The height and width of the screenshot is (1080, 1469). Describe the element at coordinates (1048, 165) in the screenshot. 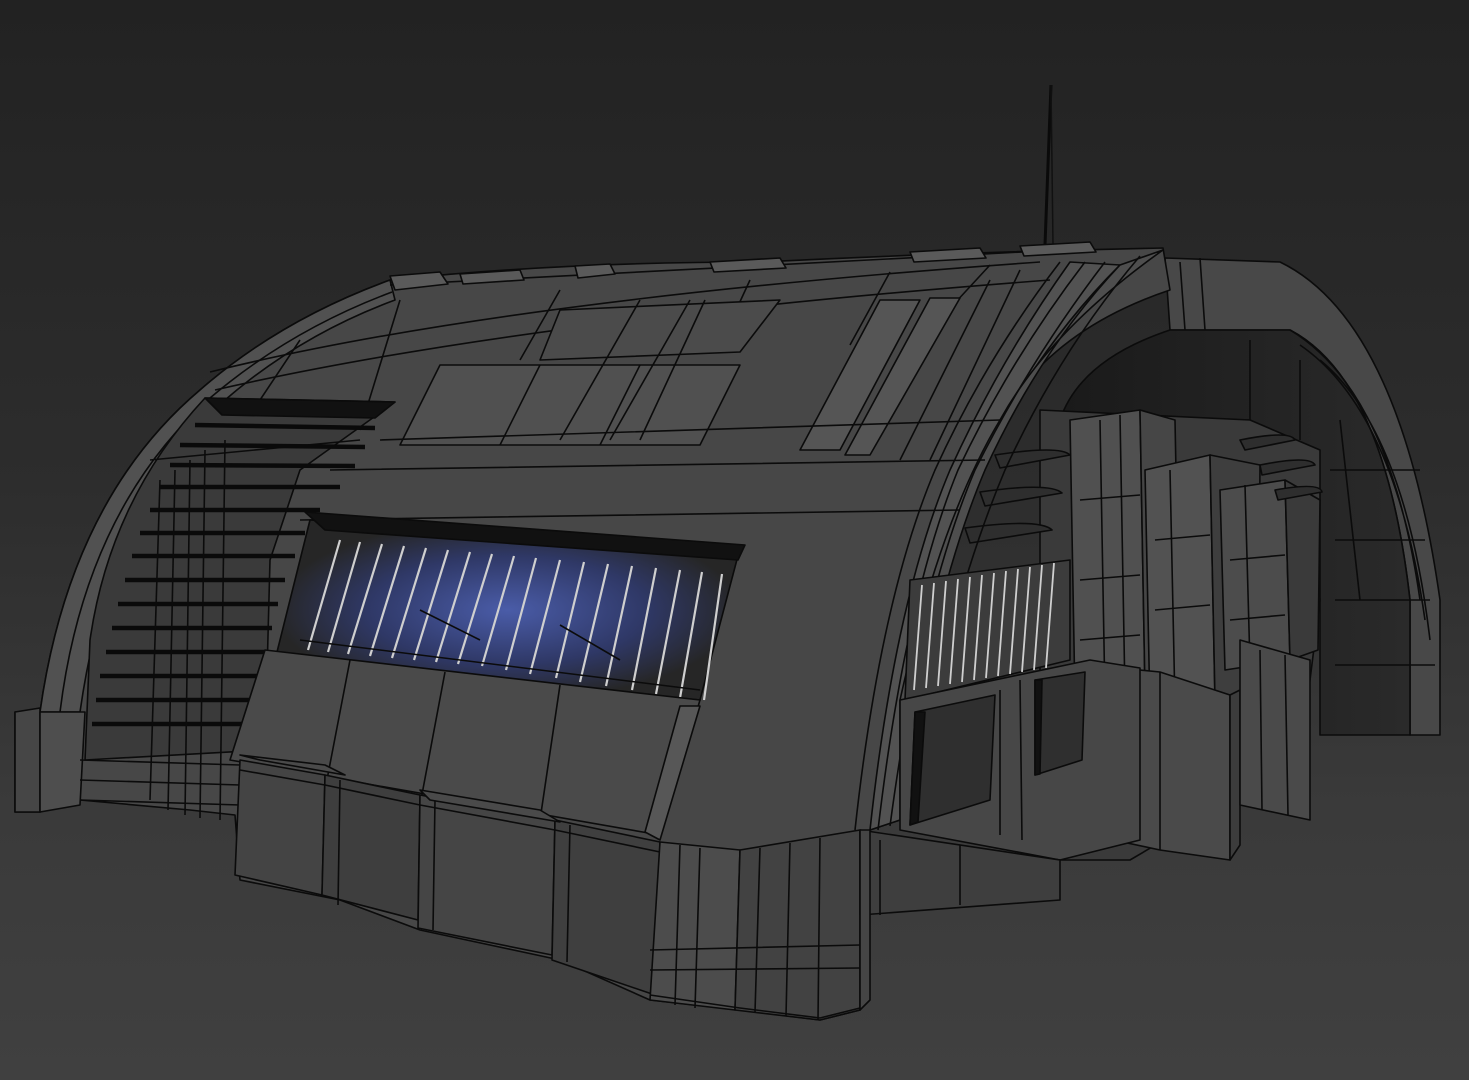

I see `antenna` at that location.